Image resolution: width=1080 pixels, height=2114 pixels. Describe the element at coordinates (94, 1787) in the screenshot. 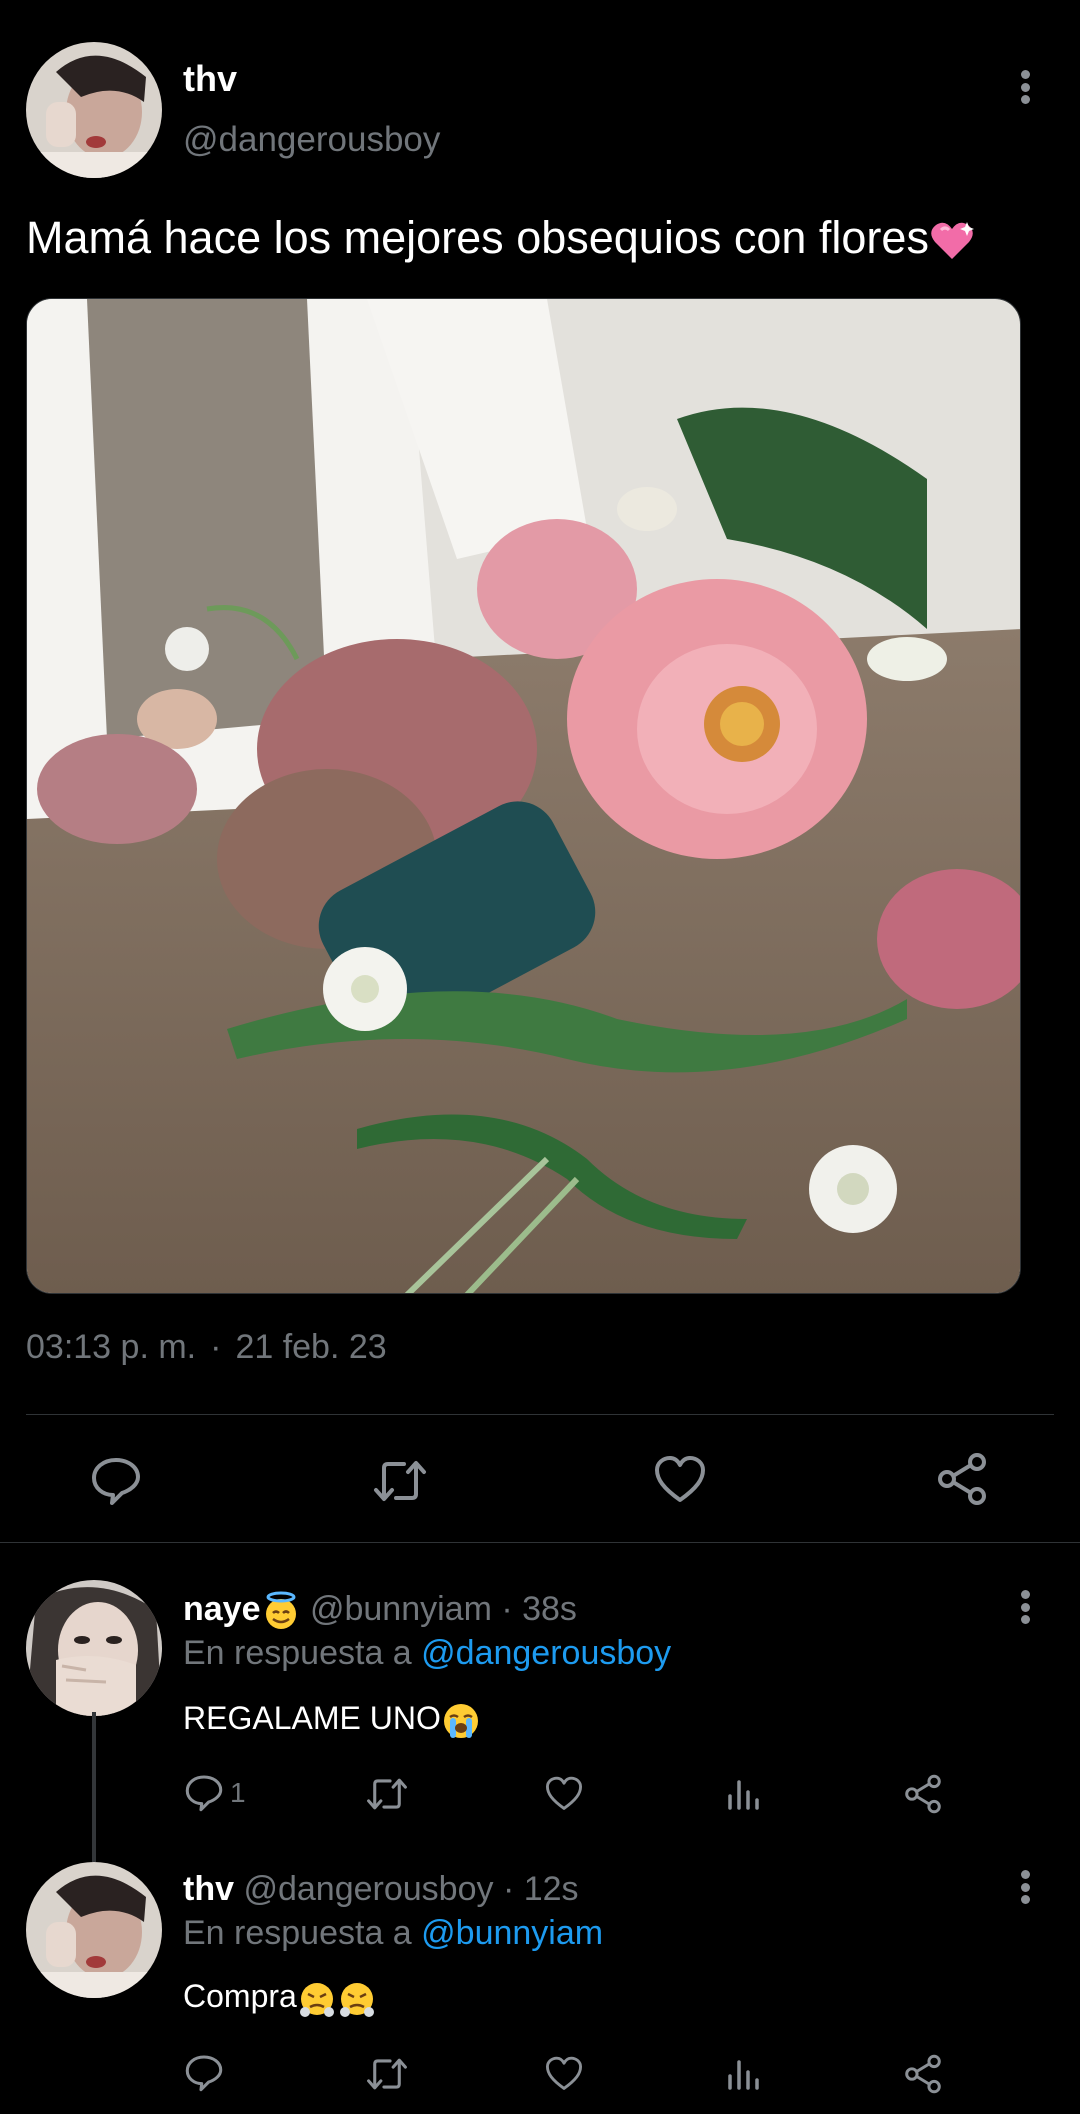

I see `thread-line` at that location.